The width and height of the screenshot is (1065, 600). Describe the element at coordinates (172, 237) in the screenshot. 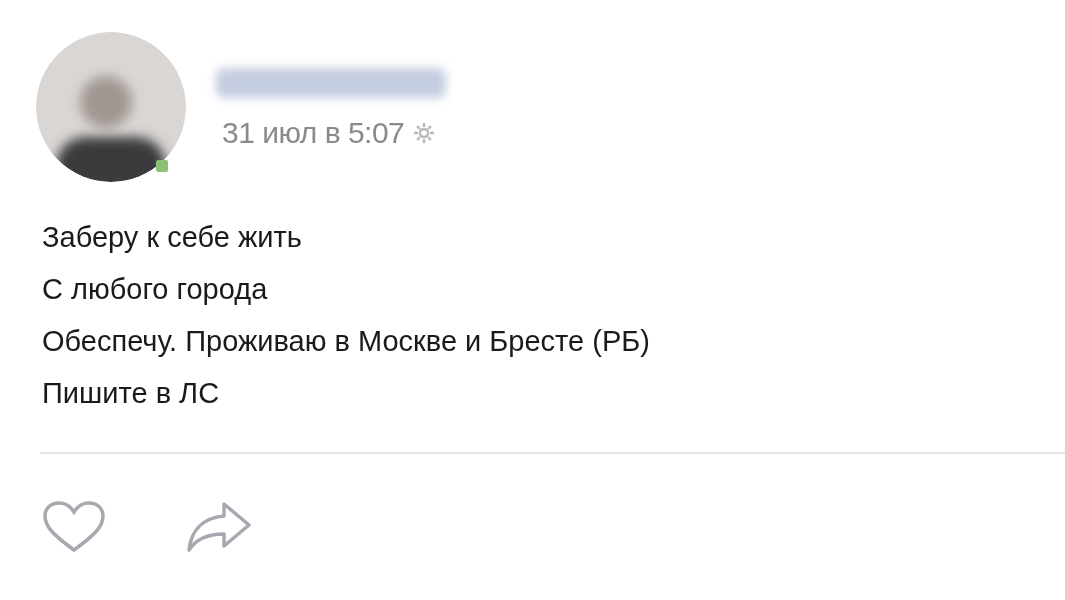

I see `post-text-line: Заберу к себе жить` at that location.